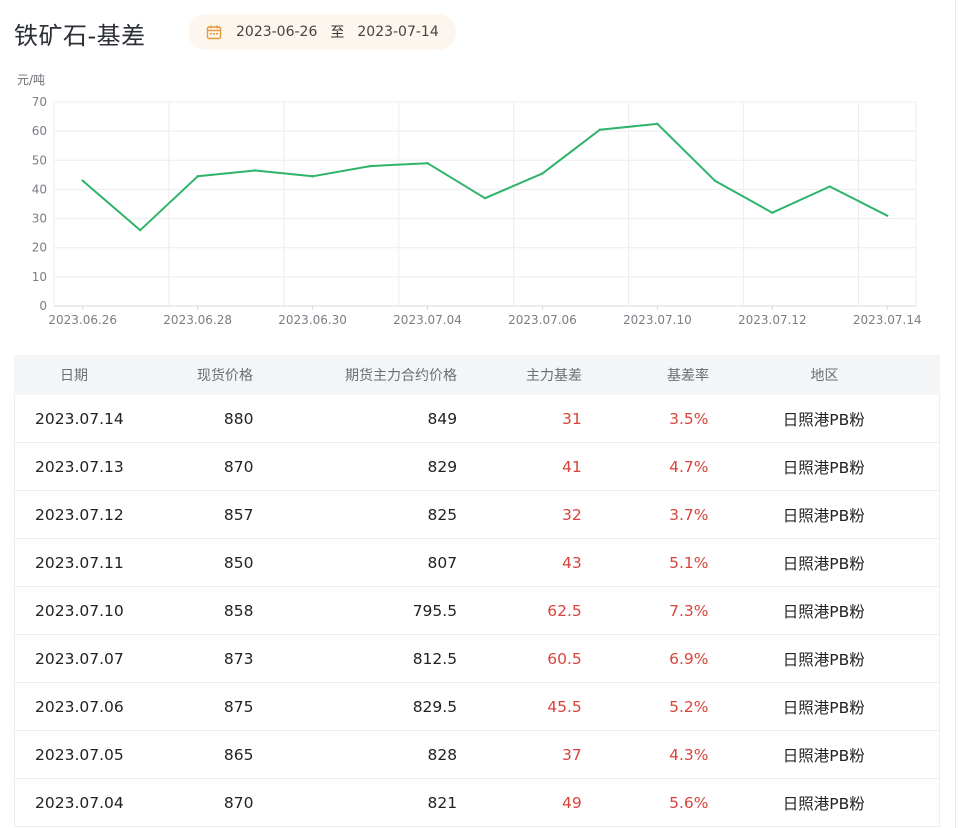  I want to click on cell-basis: 41, so click(572, 466).